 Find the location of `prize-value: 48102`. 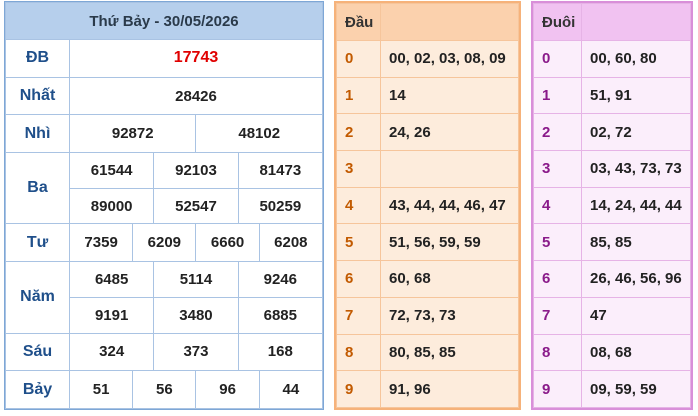

prize-value: 48102 is located at coordinates (259, 134).